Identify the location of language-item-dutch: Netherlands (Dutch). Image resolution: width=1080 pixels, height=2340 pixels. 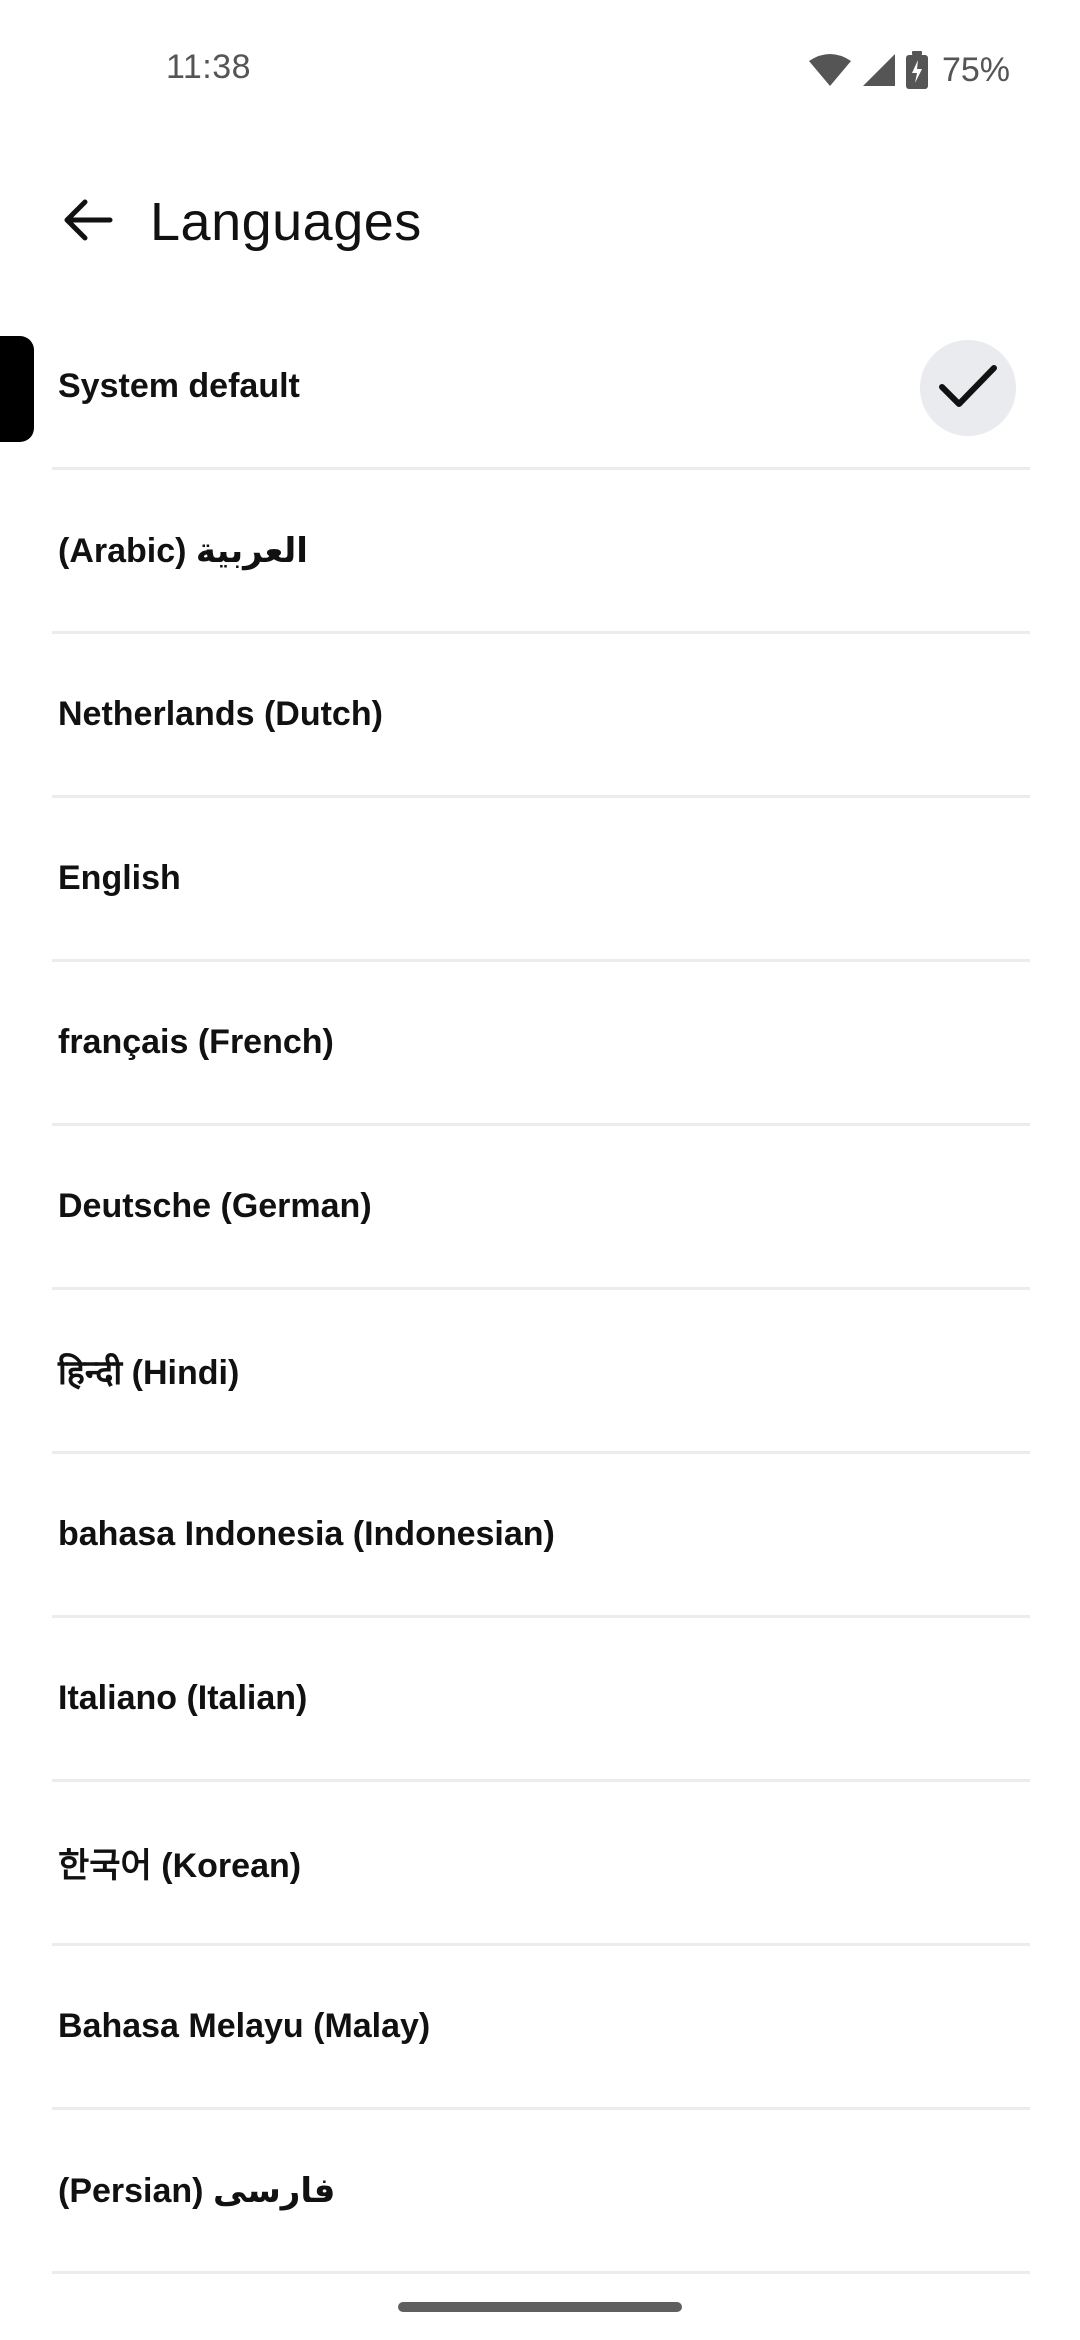
(541, 716).